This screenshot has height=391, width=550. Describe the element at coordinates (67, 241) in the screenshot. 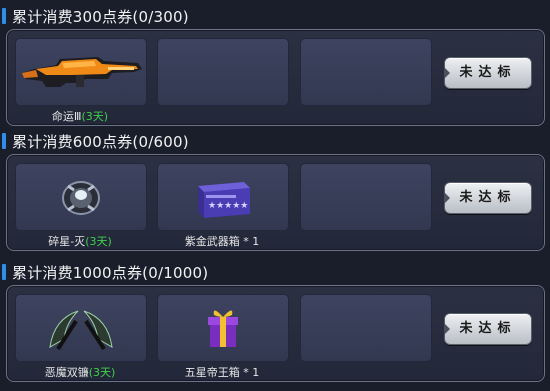

I see `reward-name: 碎星-灭` at that location.